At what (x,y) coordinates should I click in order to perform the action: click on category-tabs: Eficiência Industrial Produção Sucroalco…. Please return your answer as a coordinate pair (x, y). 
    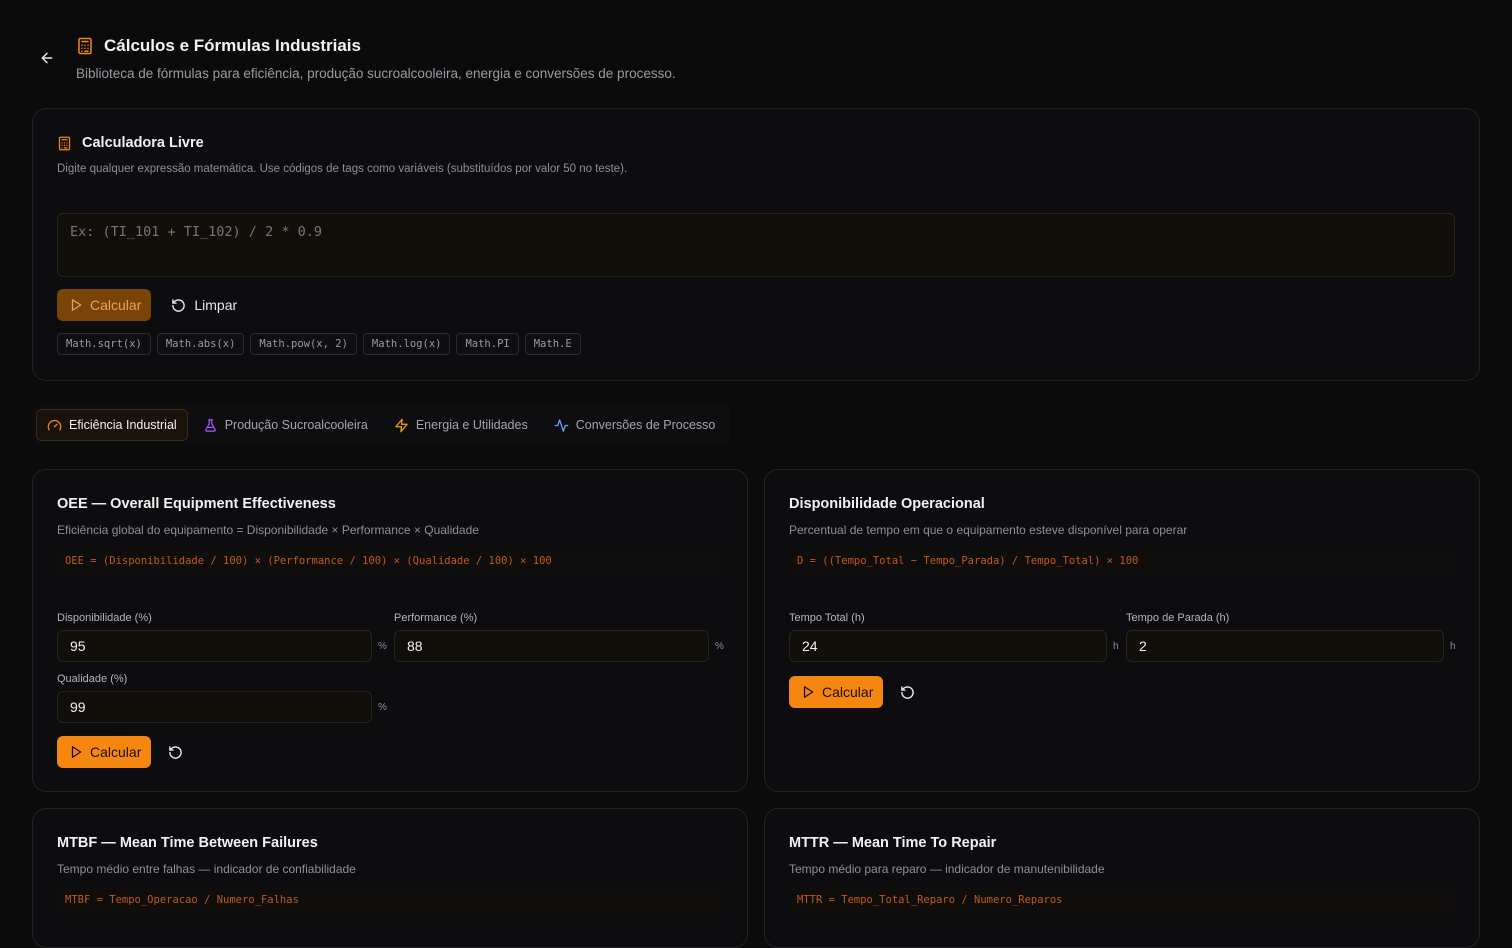
    Looking at the image, I should click on (381, 425).